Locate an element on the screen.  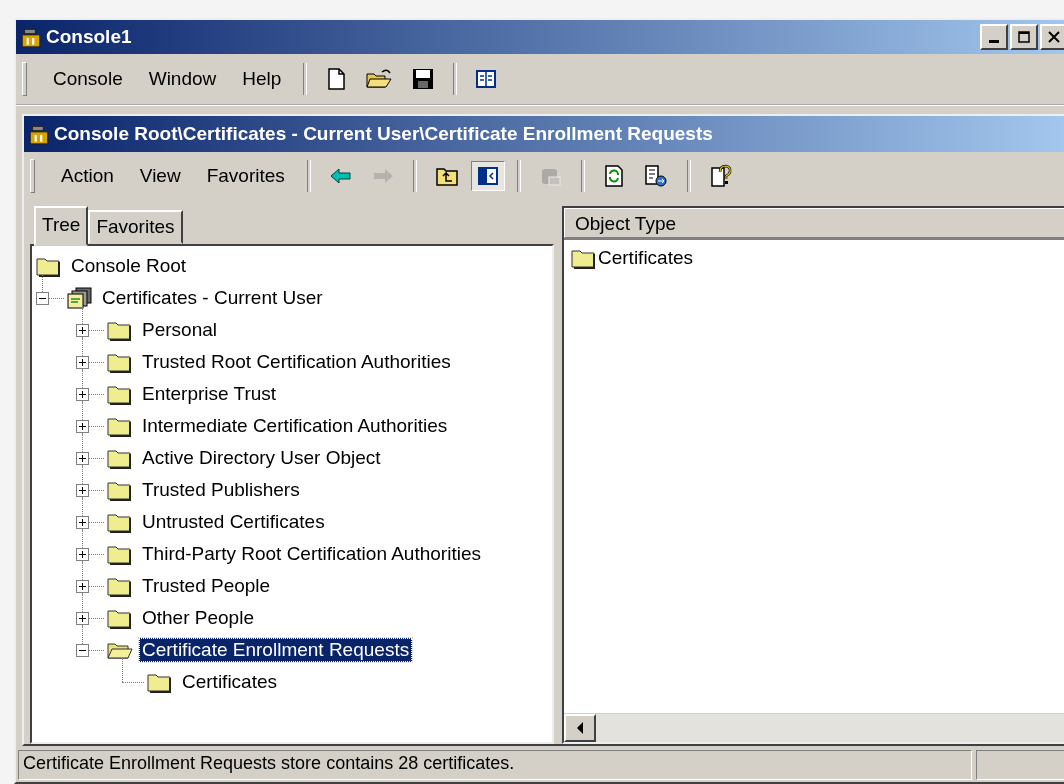
tab: Favorites is located at coordinates (135, 227).